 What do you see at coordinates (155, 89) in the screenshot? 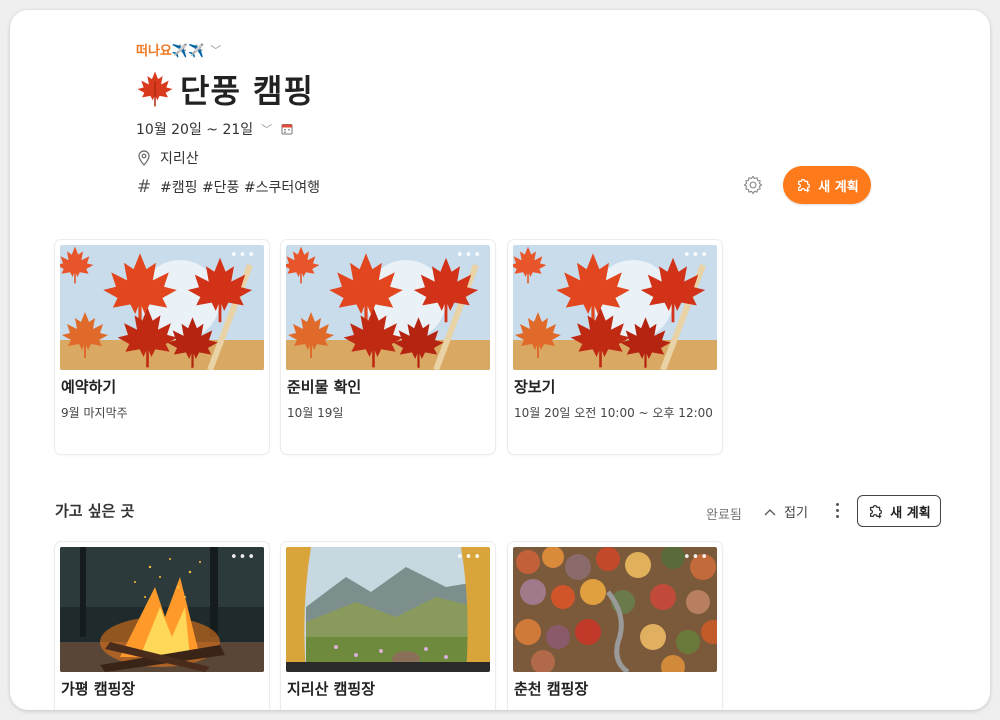
I see `maple-leaf-icon` at bounding box center [155, 89].